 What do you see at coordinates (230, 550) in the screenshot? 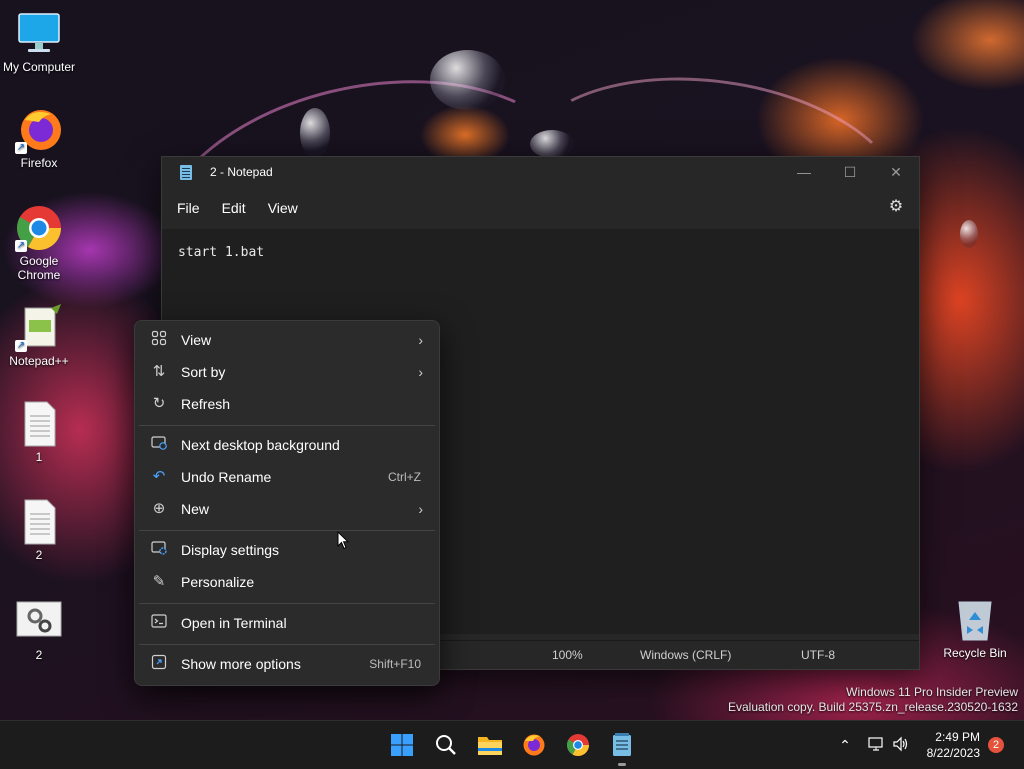
I see `menu-item-label: Display settings` at bounding box center [230, 550].